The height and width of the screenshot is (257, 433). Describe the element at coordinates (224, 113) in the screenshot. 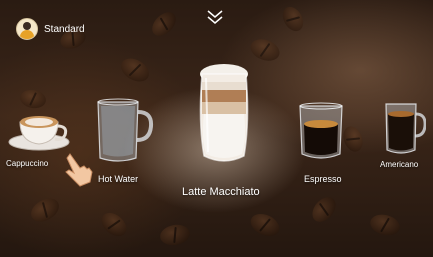

I see `latte-macchiato-glass-icon` at that location.